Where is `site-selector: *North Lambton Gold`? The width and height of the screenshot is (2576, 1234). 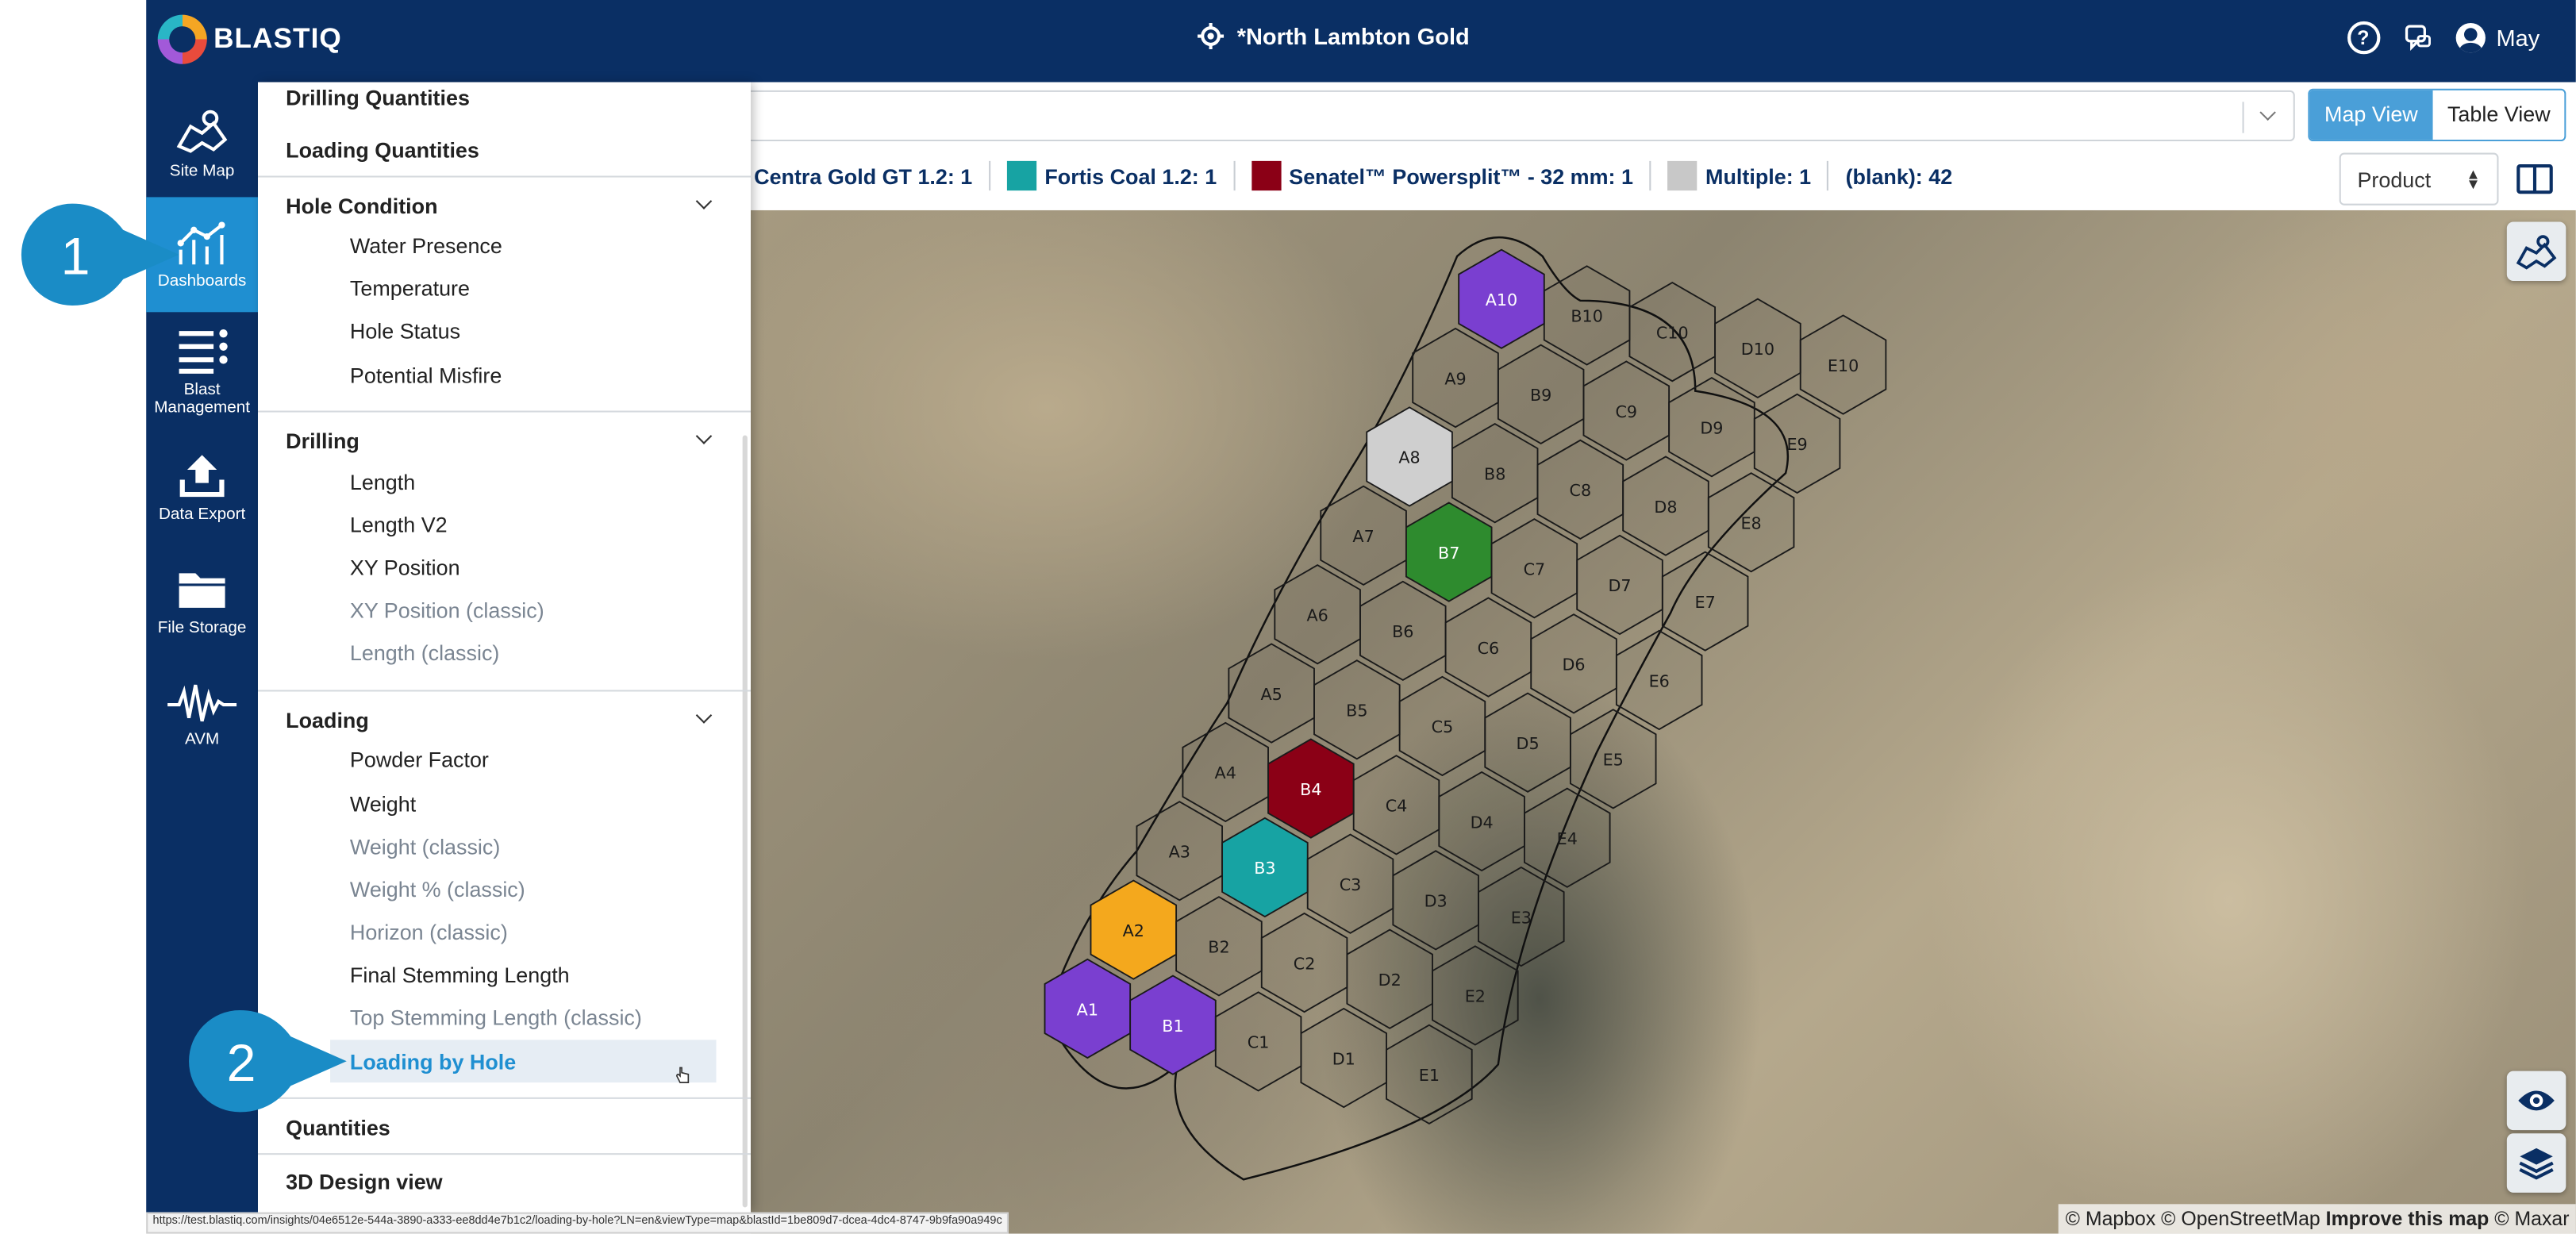 site-selector: *North Lambton Gold is located at coordinates (1334, 36).